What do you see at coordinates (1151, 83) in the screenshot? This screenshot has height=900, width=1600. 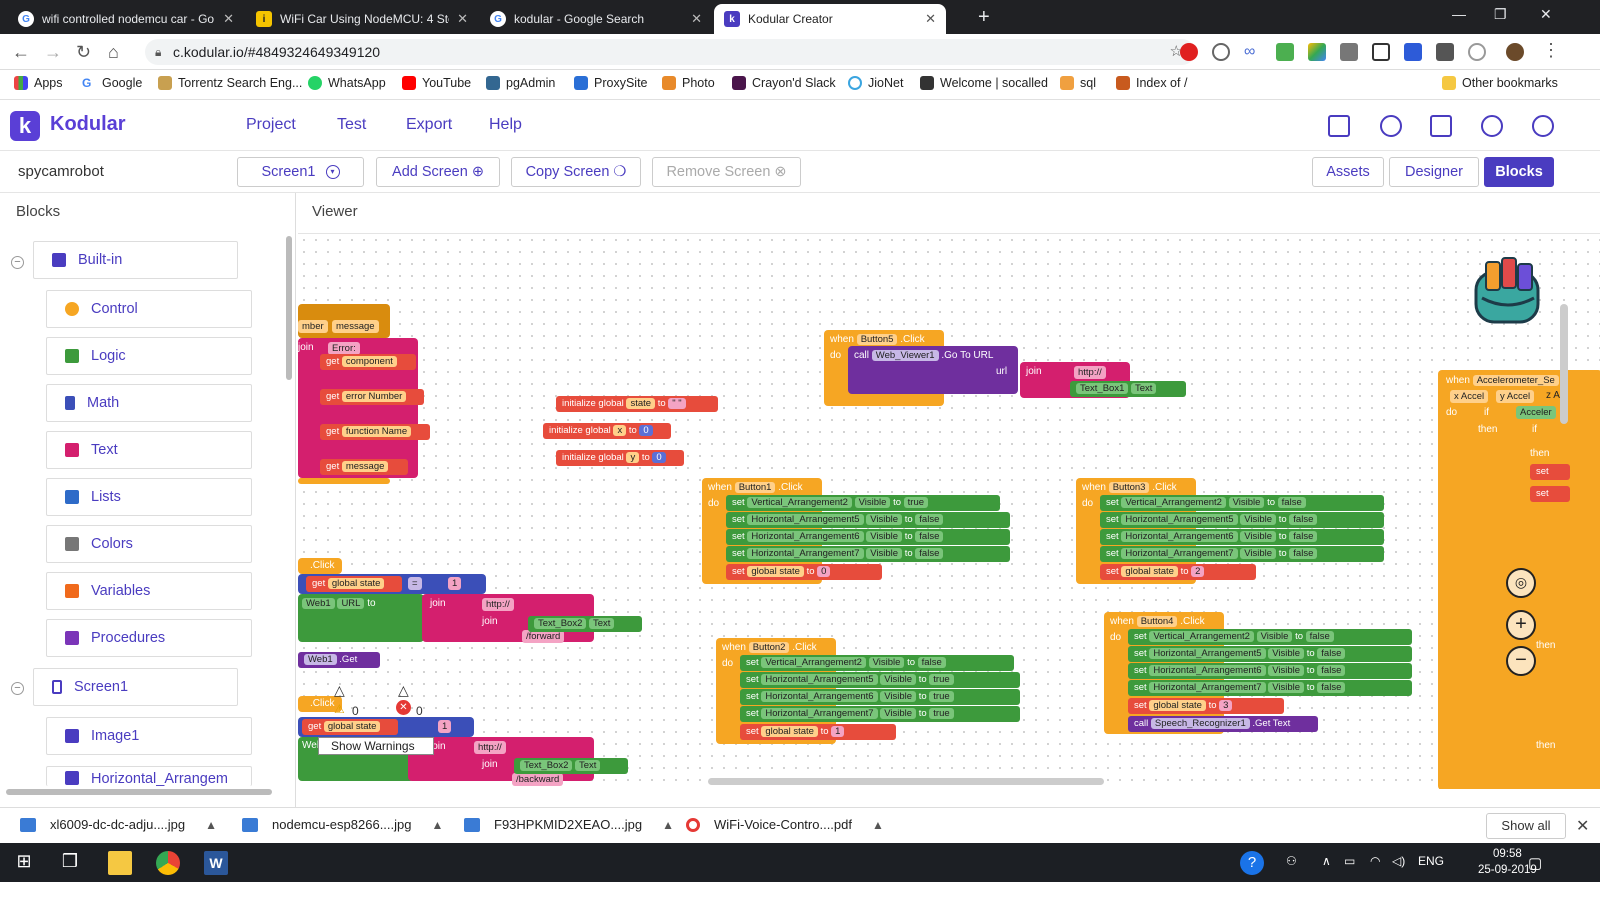 I see `bookmark-index: Index of /` at bounding box center [1151, 83].